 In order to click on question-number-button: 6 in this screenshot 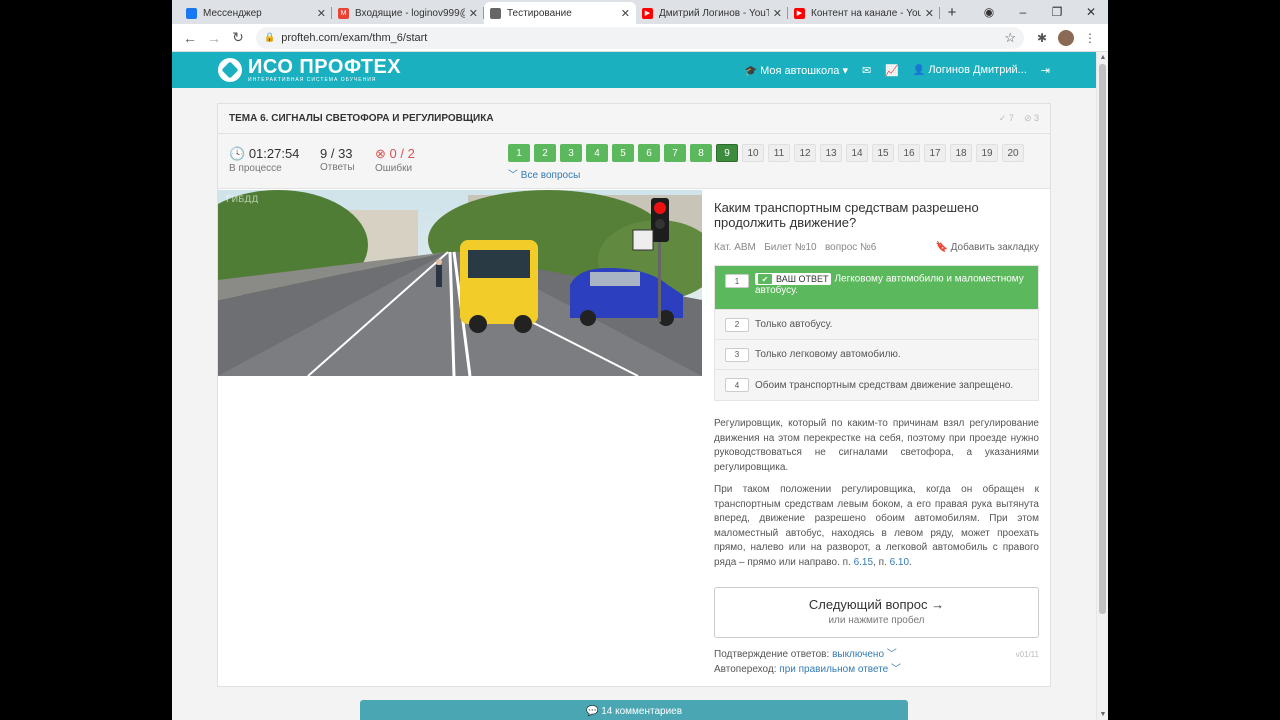, I will do `click(649, 153)`.